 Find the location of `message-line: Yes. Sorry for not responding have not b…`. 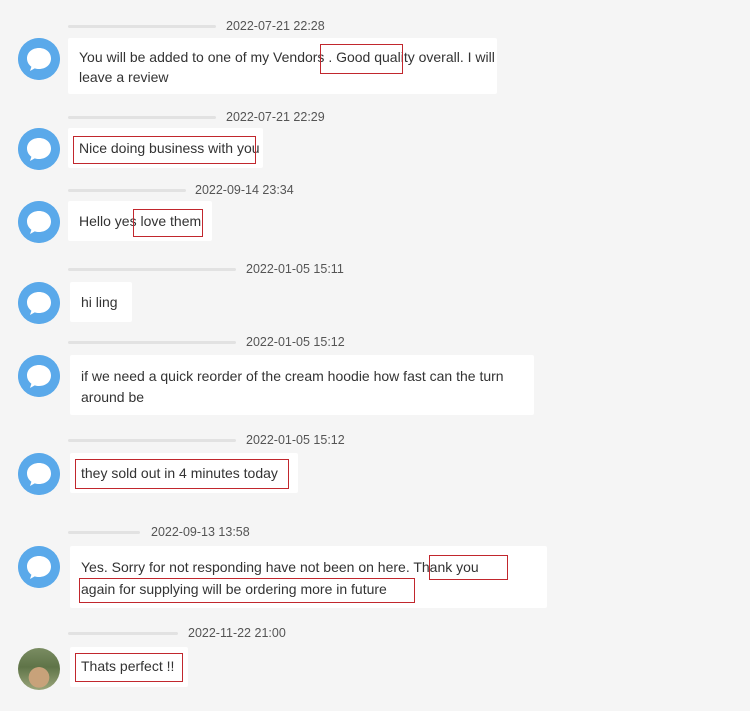

message-line: Yes. Sorry for not responding have not b… is located at coordinates (280, 567).